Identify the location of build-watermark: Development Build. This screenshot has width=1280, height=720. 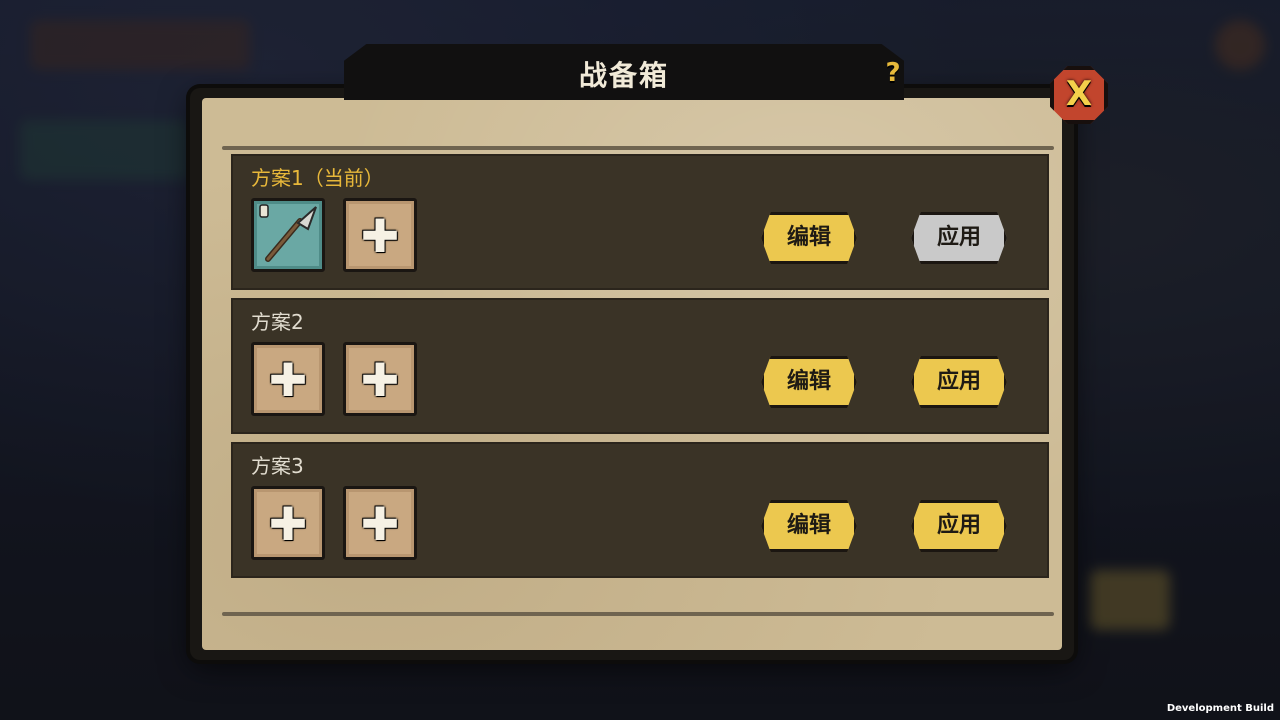
(1220, 708).